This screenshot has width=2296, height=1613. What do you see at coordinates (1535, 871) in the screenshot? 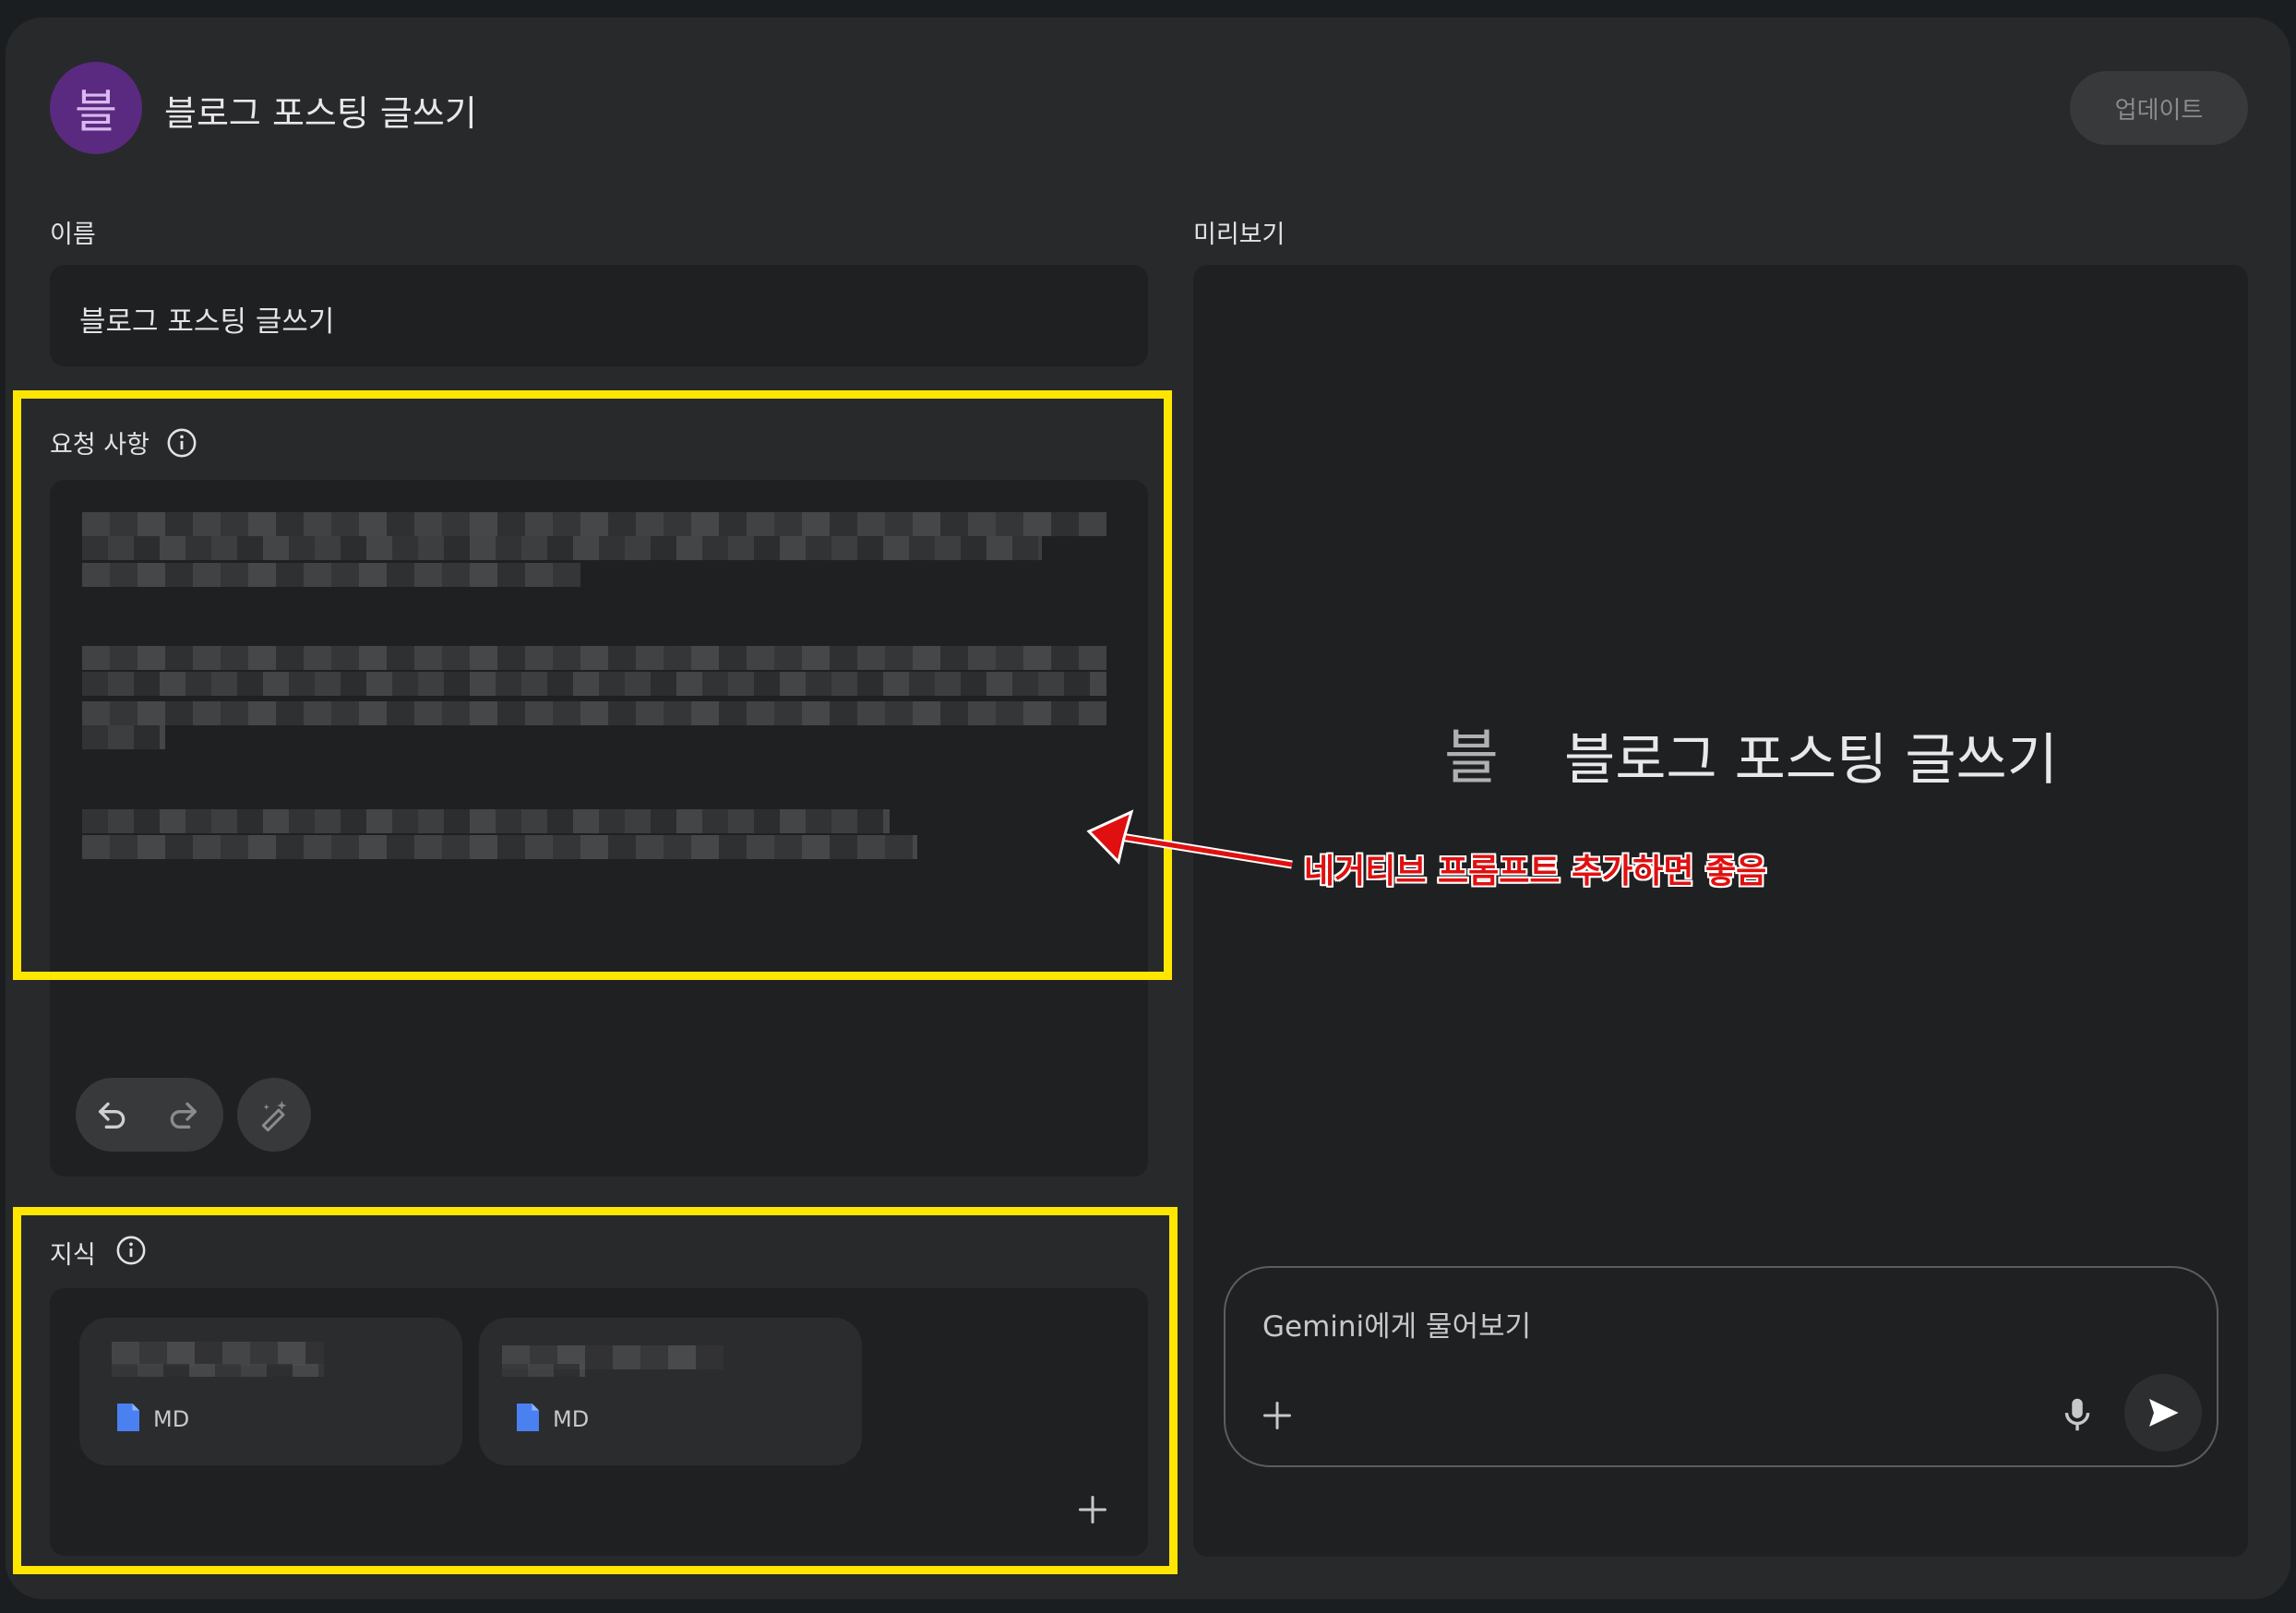
I see `annotation-text: 네거티브 프롬프트 추가하면 좋음` at bounding box center [1535, 871].